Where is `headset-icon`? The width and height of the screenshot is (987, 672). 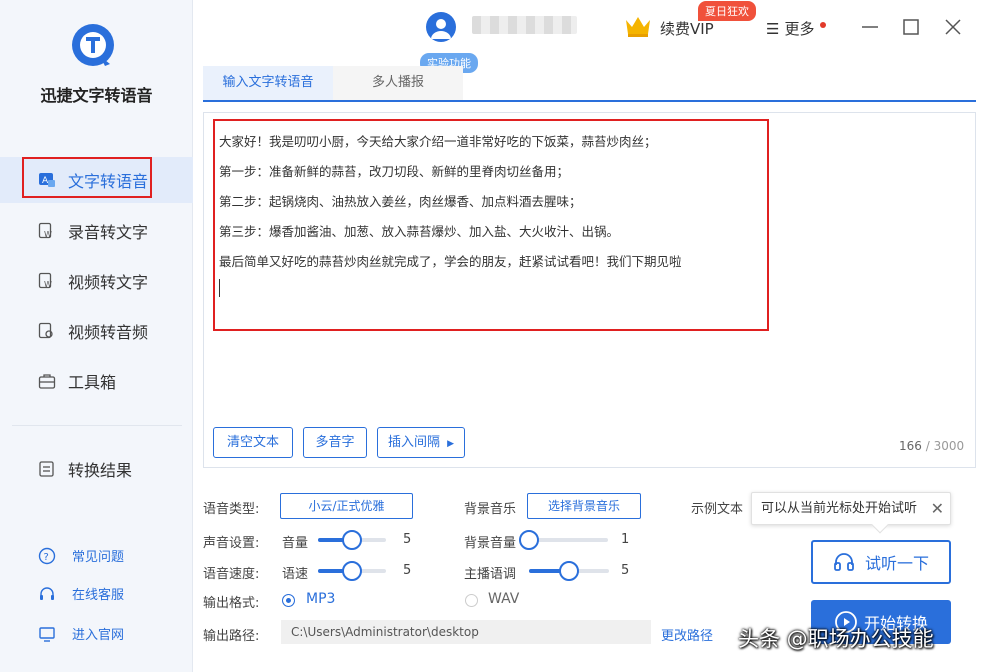 headset-icon is located at coordinates (47, 594).